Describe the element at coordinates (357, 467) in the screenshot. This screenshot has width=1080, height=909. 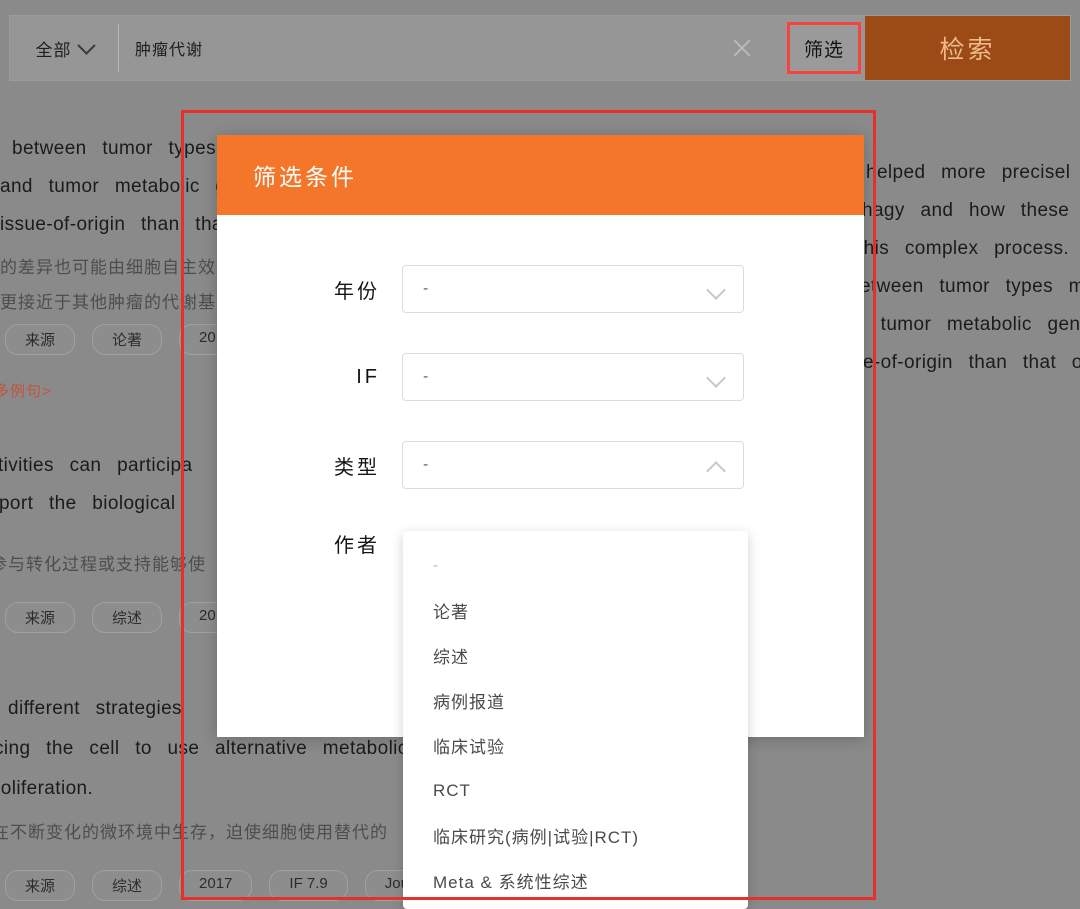
I see `filter-label-type: 类型` at that location.